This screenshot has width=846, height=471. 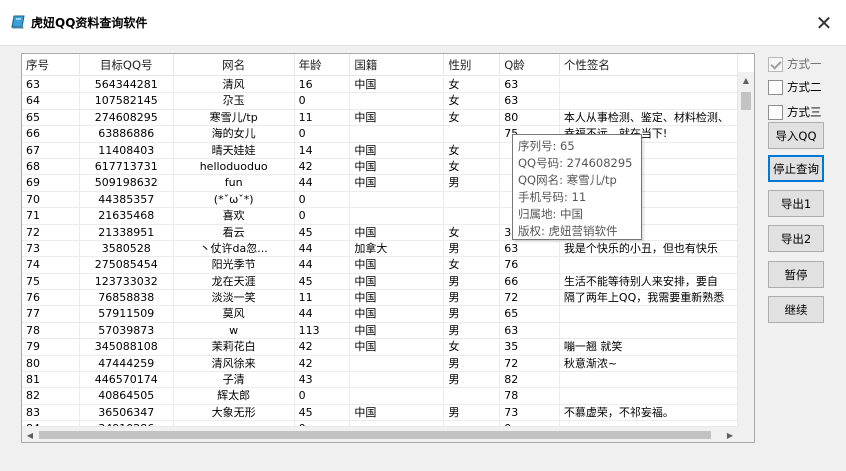 I want to click on column-header-q-age: Q龄, so click(x=530, y=65).